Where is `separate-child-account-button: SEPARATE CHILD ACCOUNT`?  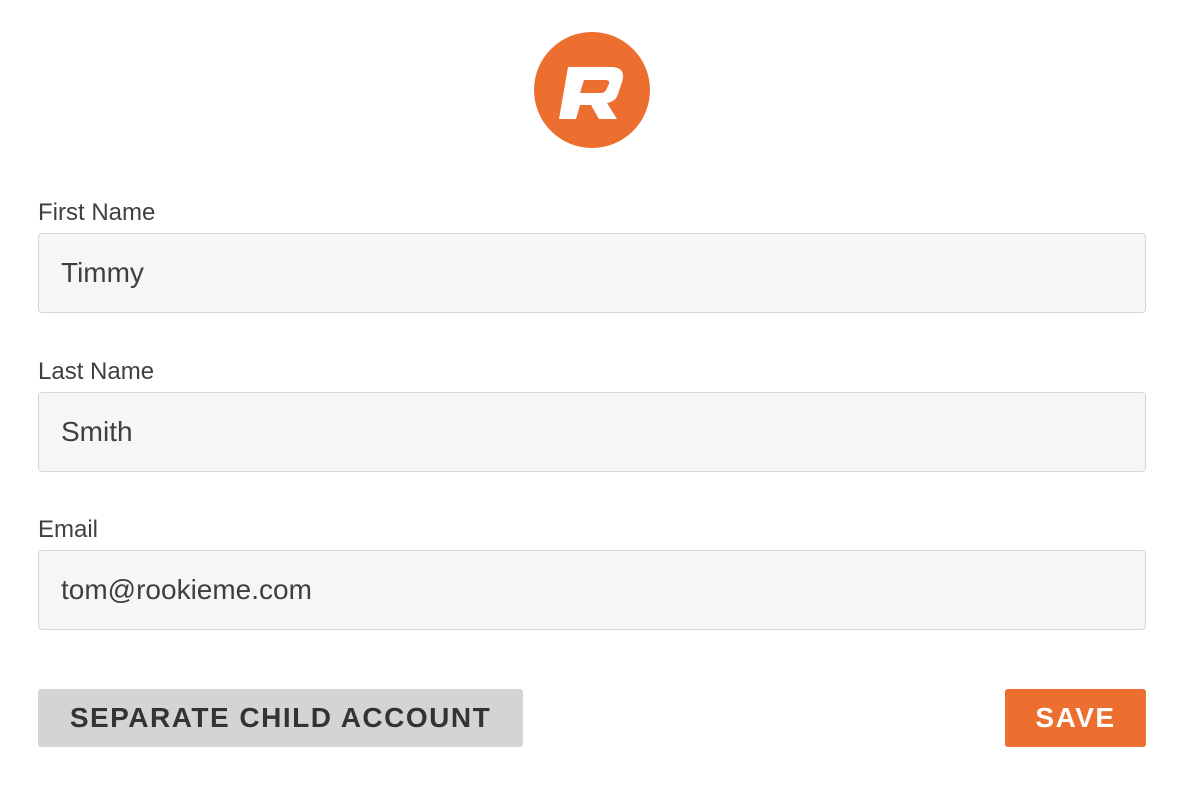
separate-child-account-button: SEPARATE CHILD ACCOUNT is located at coordinates (280, 718).